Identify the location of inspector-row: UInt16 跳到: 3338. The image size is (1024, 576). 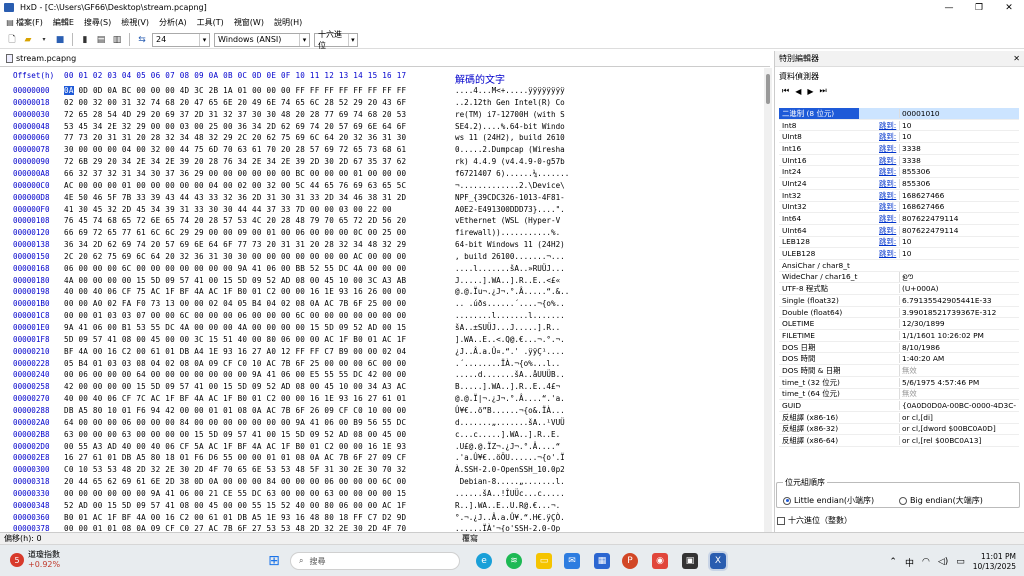
(899, 161).